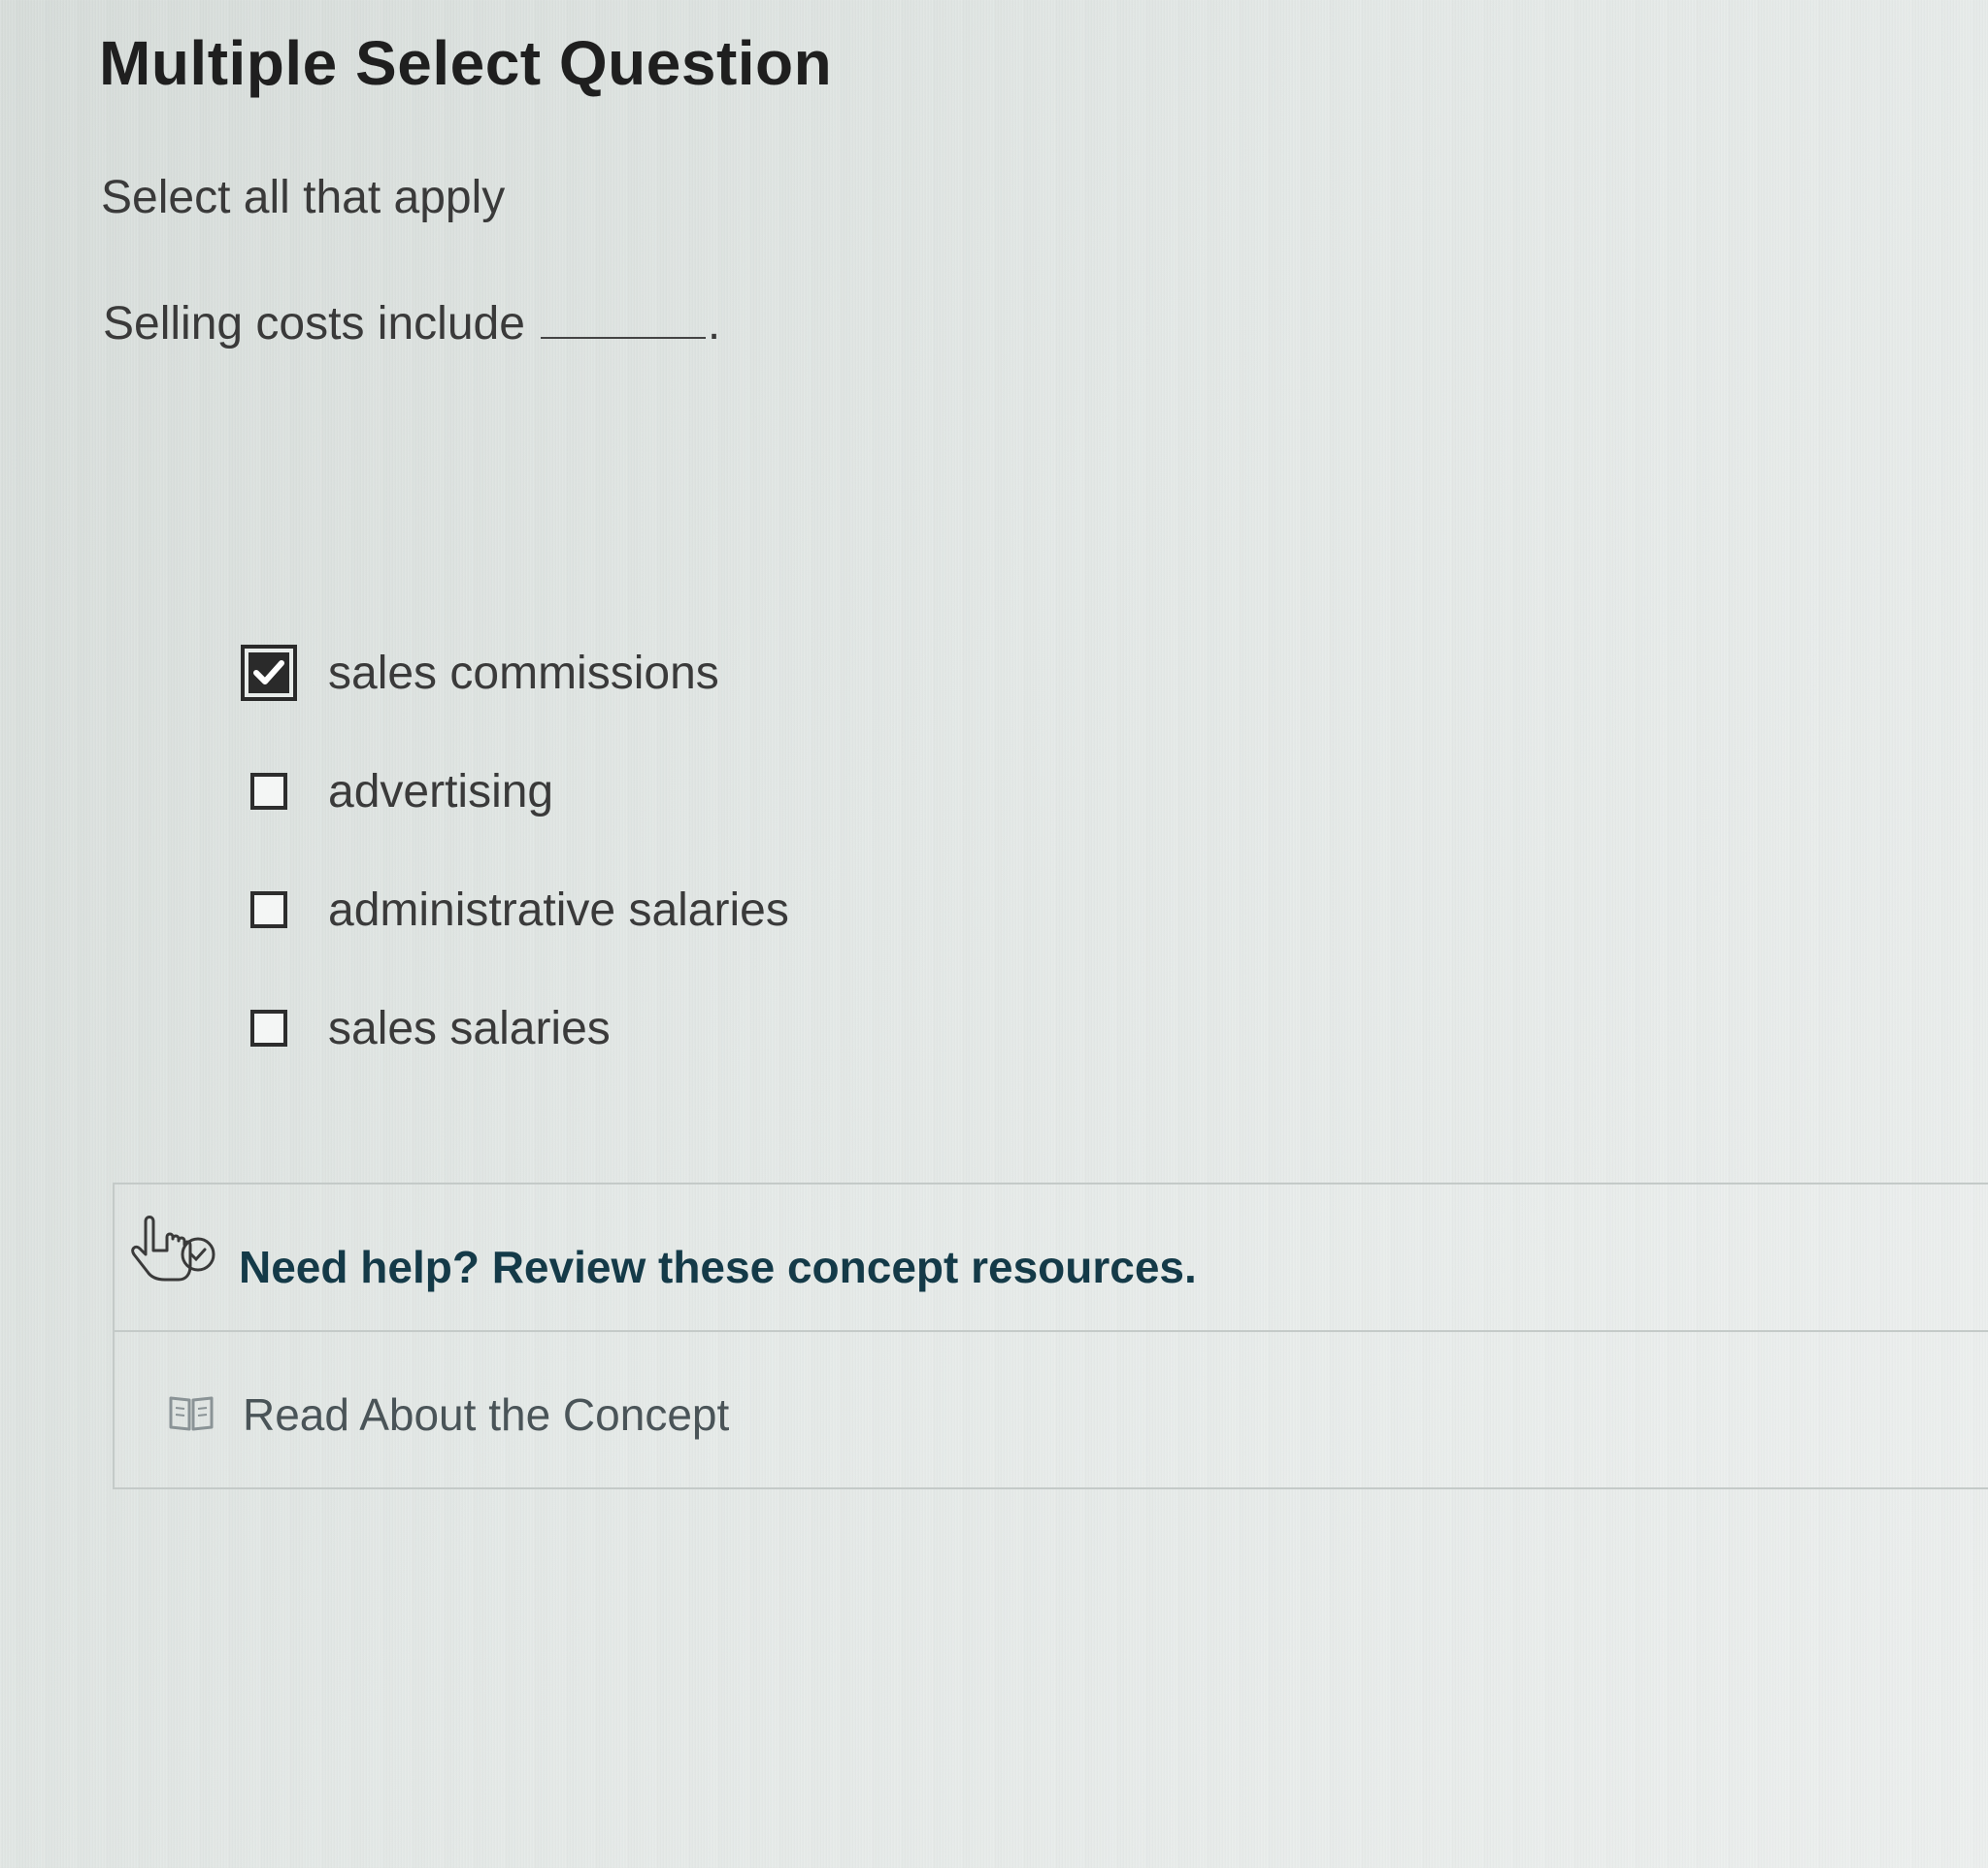 This screenshot has height=1868, width=1988. Describe the element at coordinates (714, 324) in the screenshot. I see `question-prompt-end: .` at that location.